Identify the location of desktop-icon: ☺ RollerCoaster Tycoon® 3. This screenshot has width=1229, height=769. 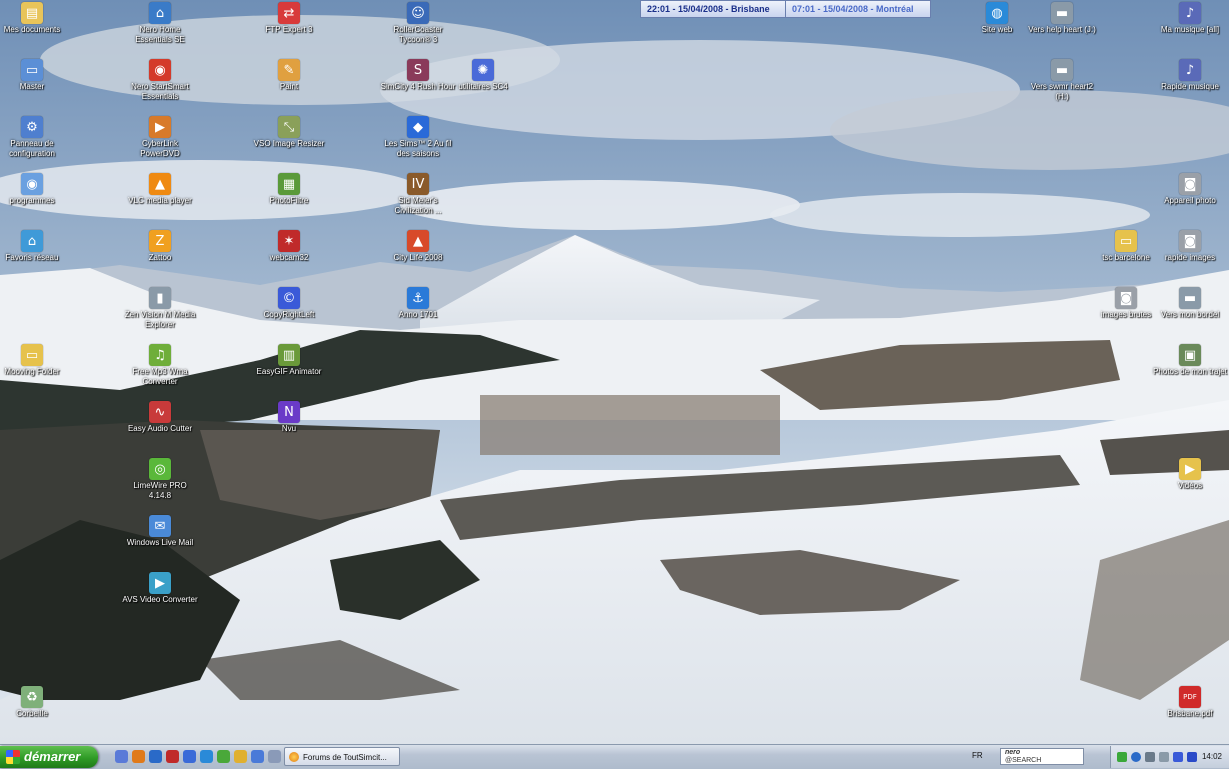
(418, 23).